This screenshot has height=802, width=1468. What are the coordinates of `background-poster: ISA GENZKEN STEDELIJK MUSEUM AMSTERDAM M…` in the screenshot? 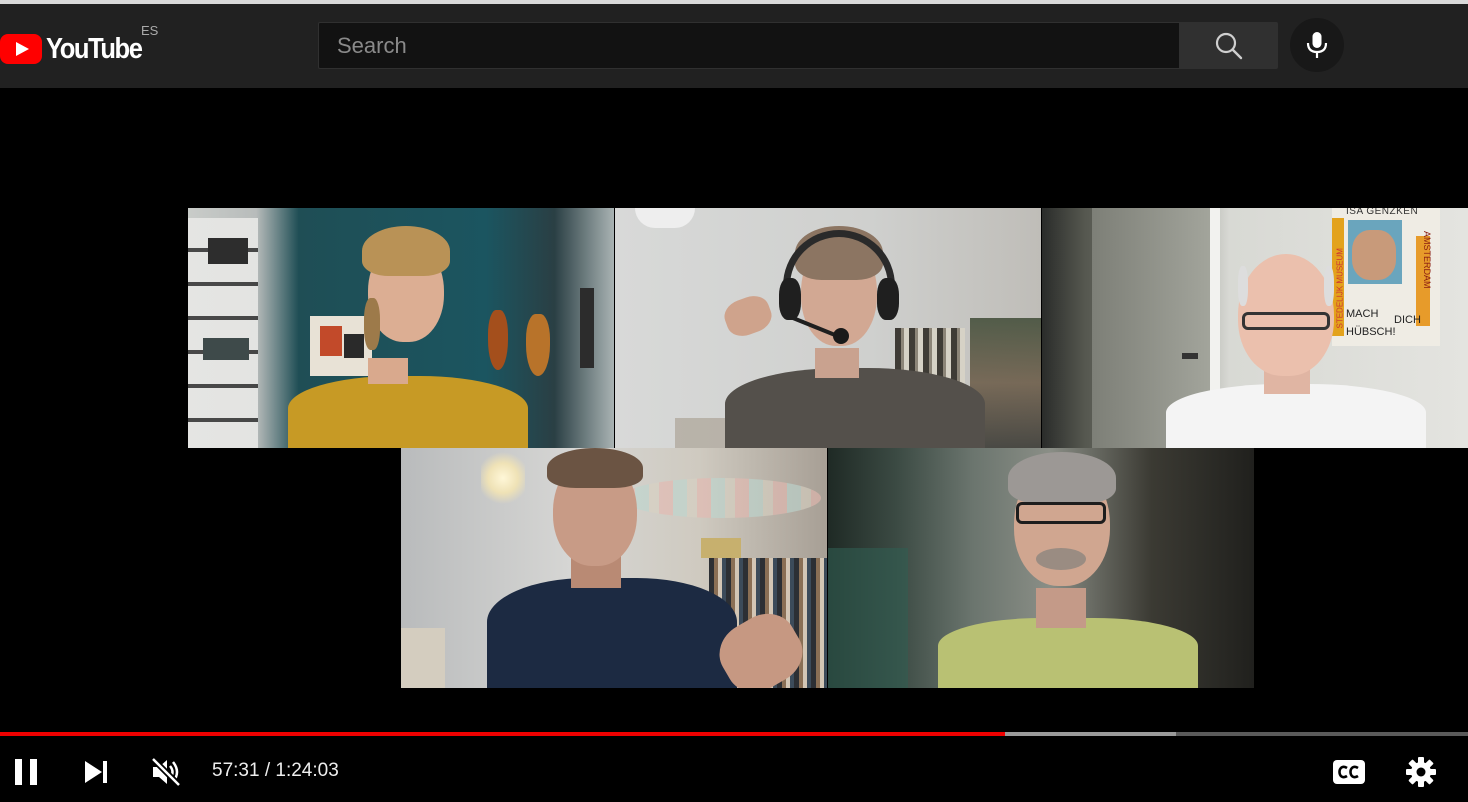 It's located at (1386, 277).